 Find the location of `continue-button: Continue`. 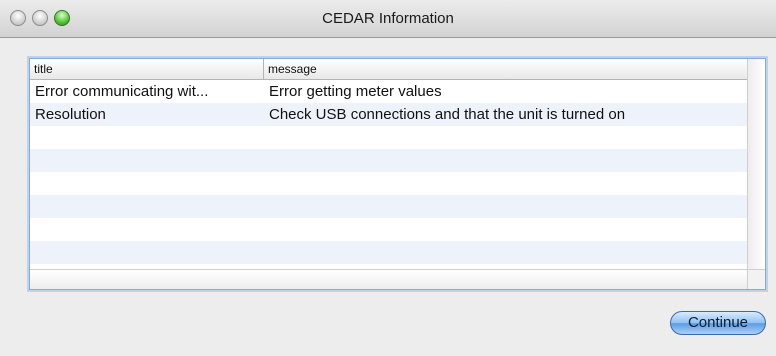

continue-button: Continue is located at coordinates (718, 323).